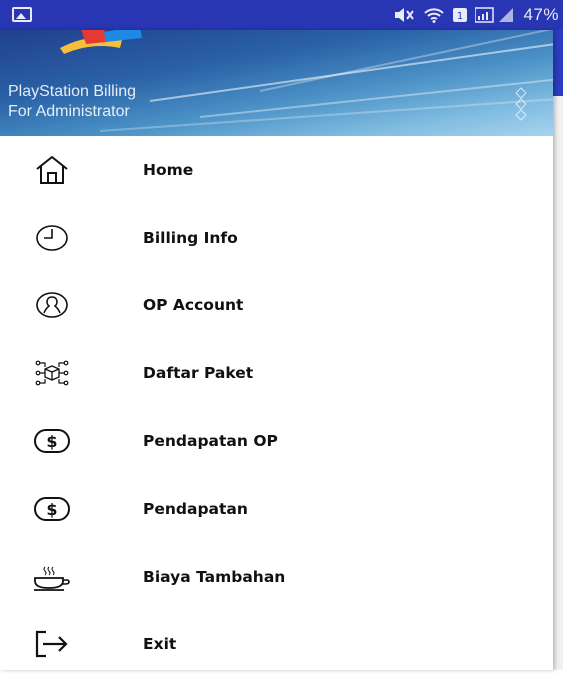  I want to click on exit-icon, so click(52, 644).